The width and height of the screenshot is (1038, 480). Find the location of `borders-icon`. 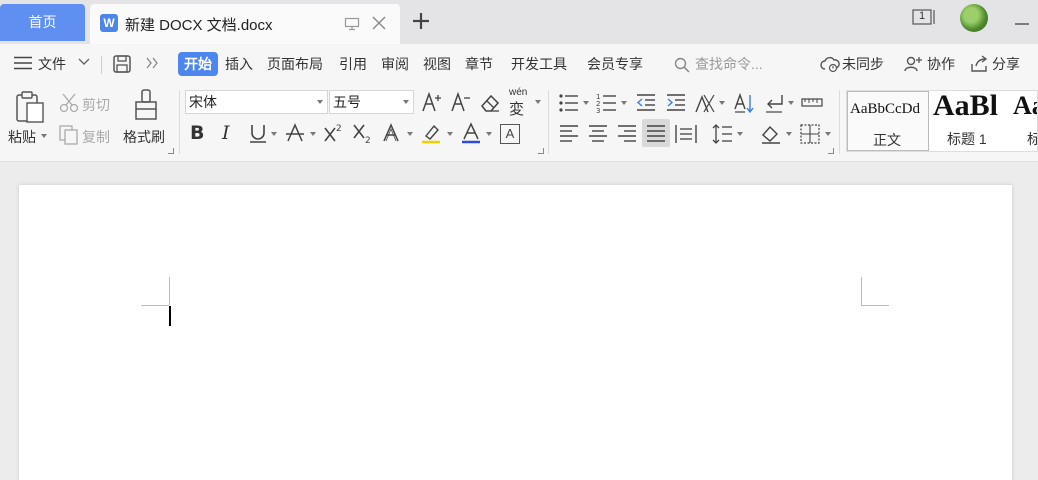

borders-icon is located at coordinates (810, 134).